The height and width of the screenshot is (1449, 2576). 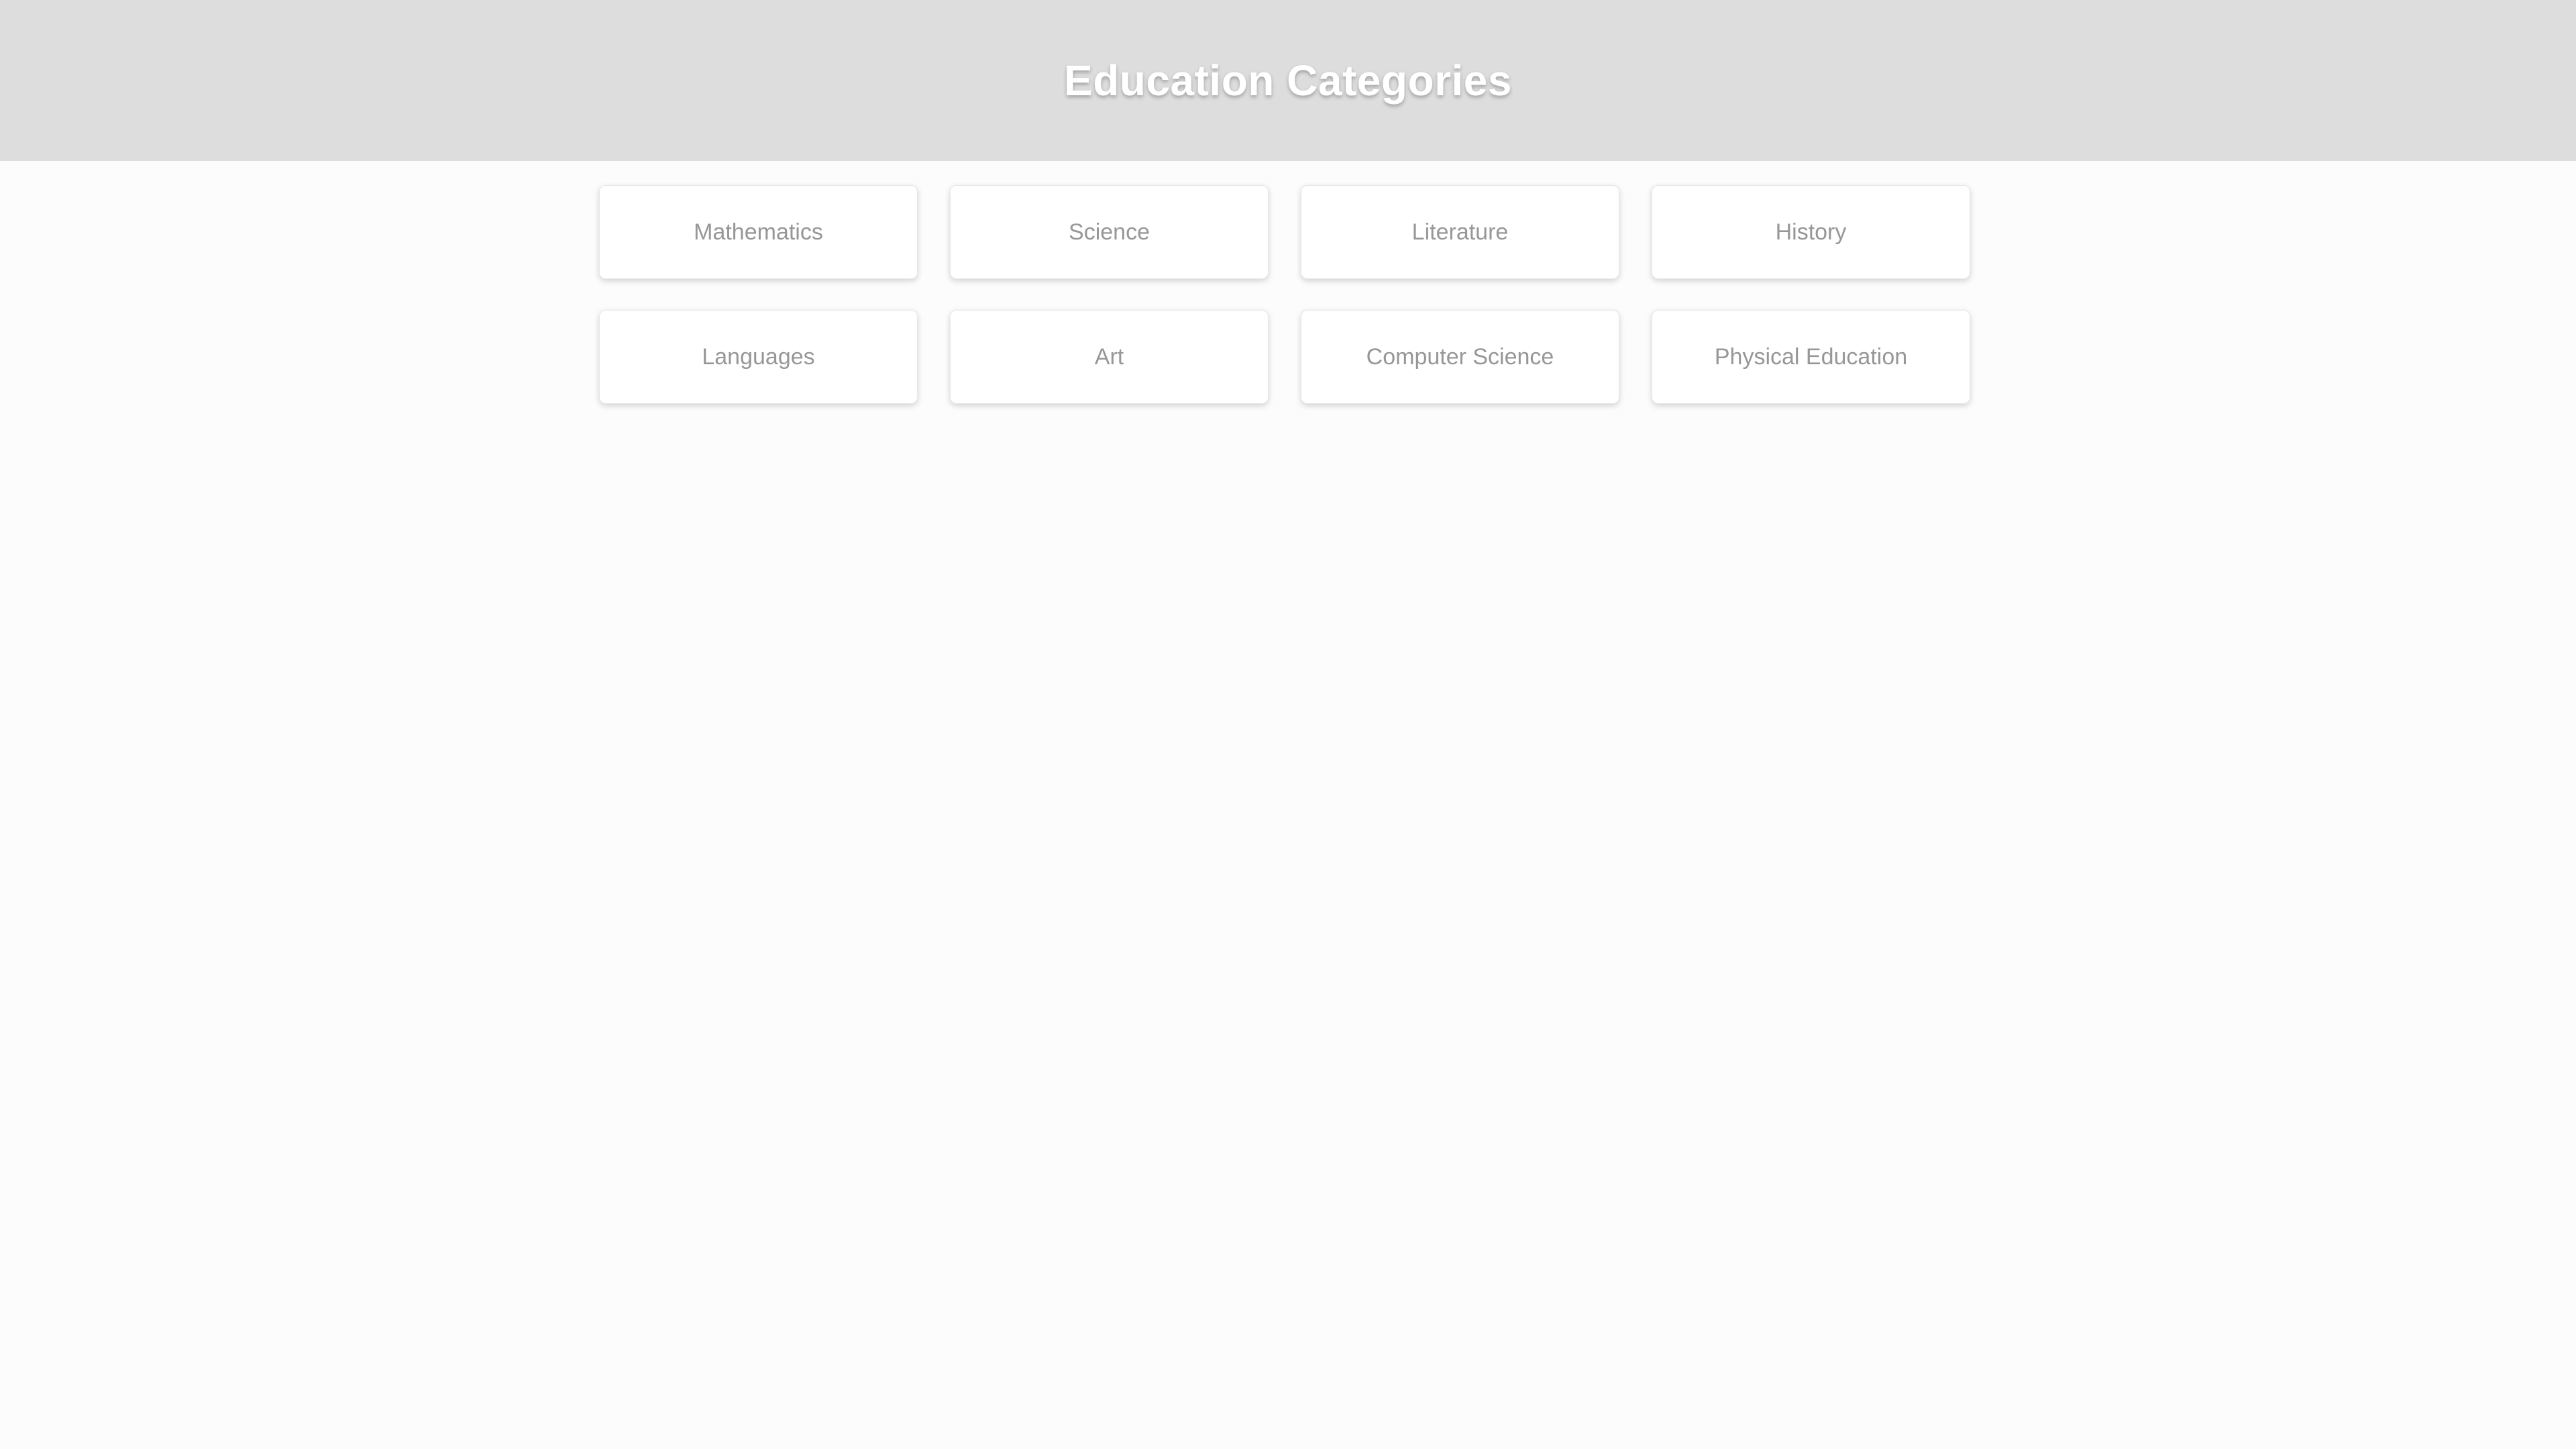 I want to click on category-label: Mathematics, so click(x=758, y=232).